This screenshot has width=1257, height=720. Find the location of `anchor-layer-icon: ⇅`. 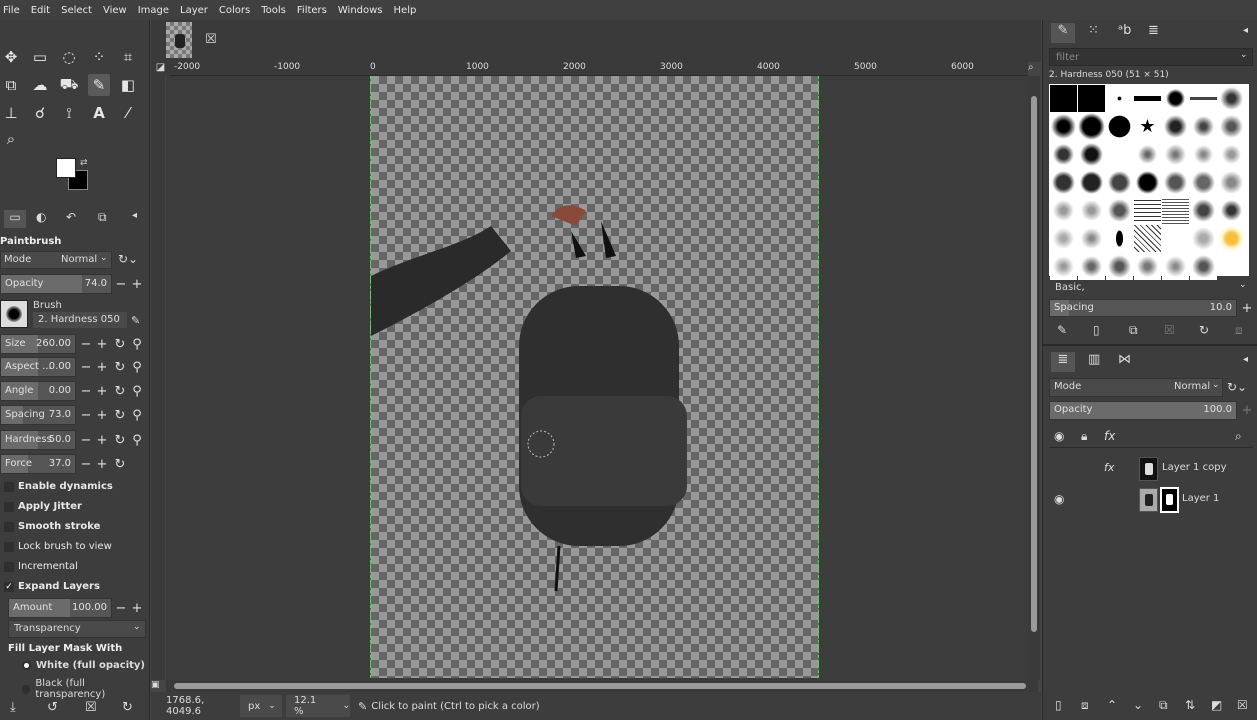

anchor-layer-icon: ⇅ is located at coordinates (1190, 705).